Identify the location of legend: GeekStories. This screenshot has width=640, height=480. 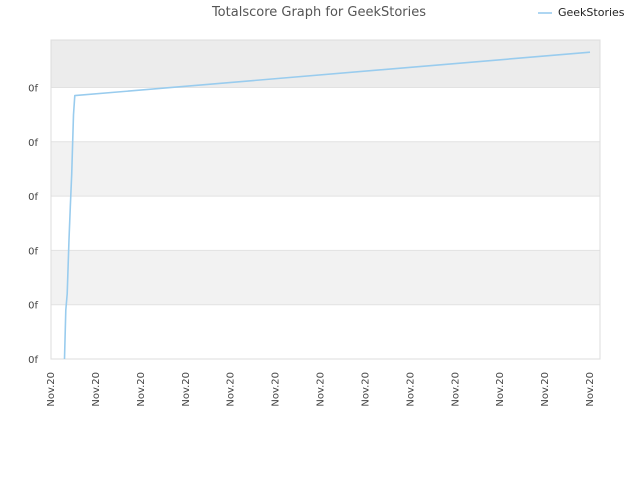
(581, 12).